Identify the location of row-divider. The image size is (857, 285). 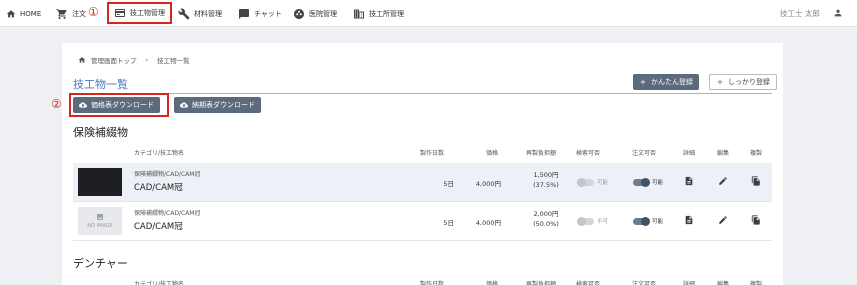
(422, 240).